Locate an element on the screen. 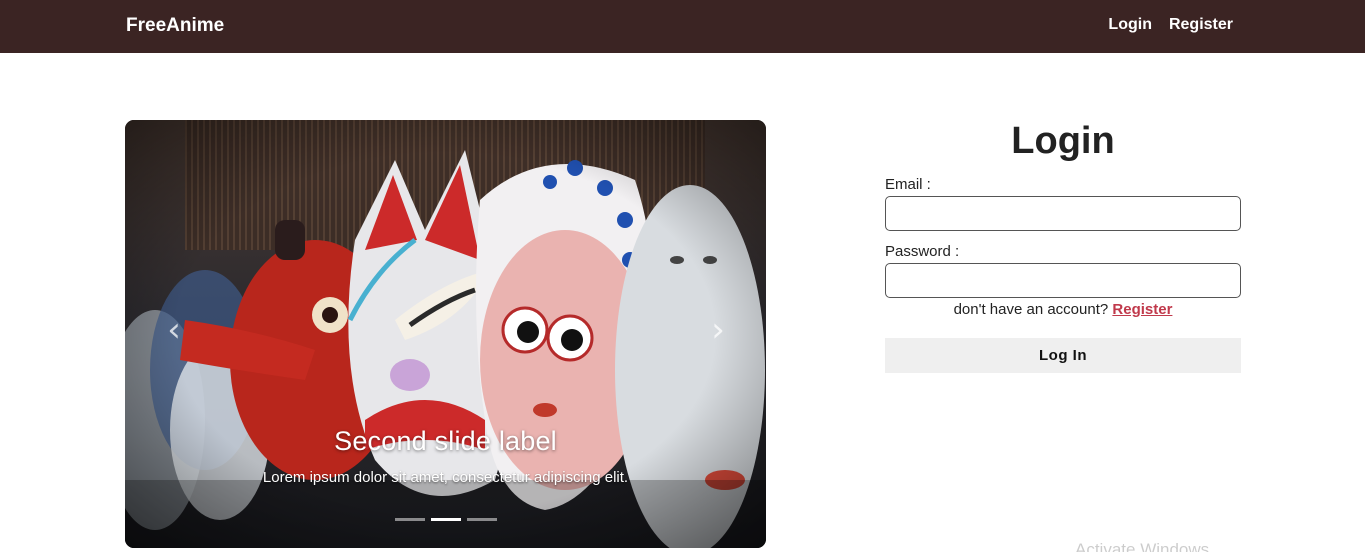 Image resolution: width=1365 pixels, height=552 pixels. carousel-indicators is located at coordinates (446, 519).